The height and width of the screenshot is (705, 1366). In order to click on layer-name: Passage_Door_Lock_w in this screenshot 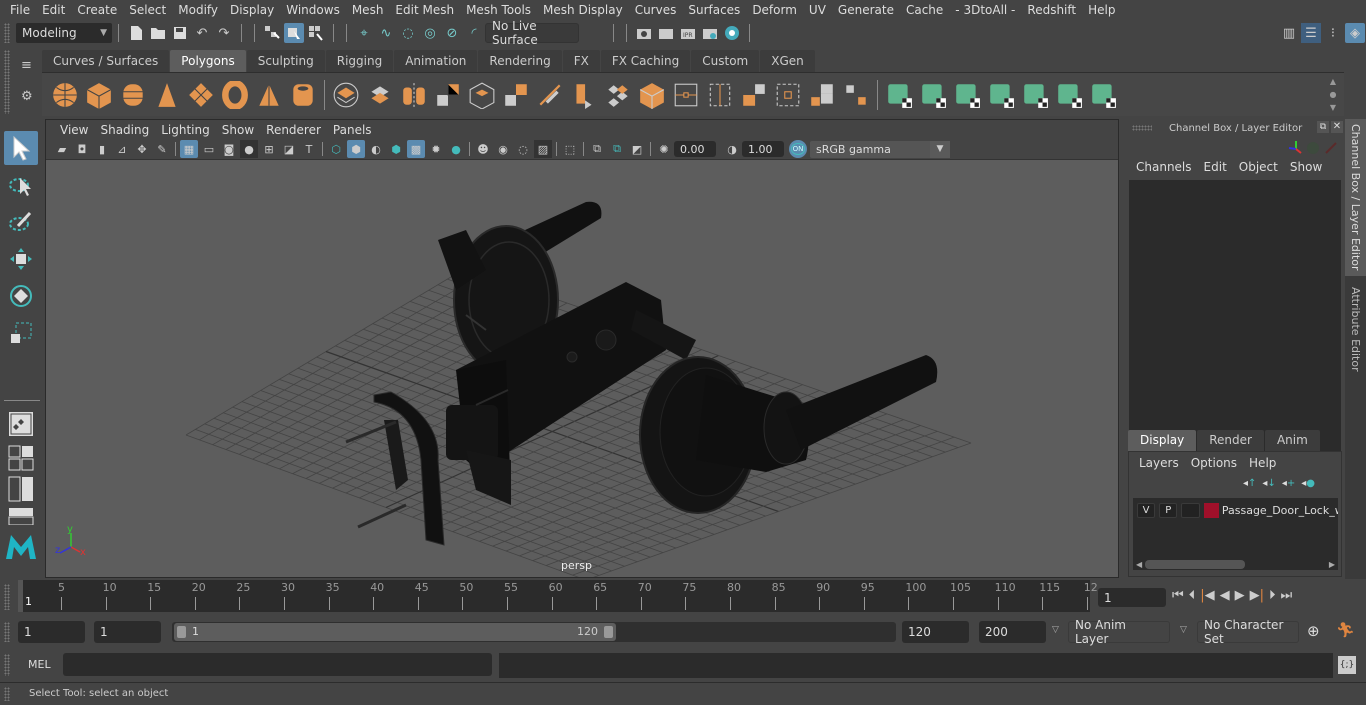, I will do `click(1280, 510)`.